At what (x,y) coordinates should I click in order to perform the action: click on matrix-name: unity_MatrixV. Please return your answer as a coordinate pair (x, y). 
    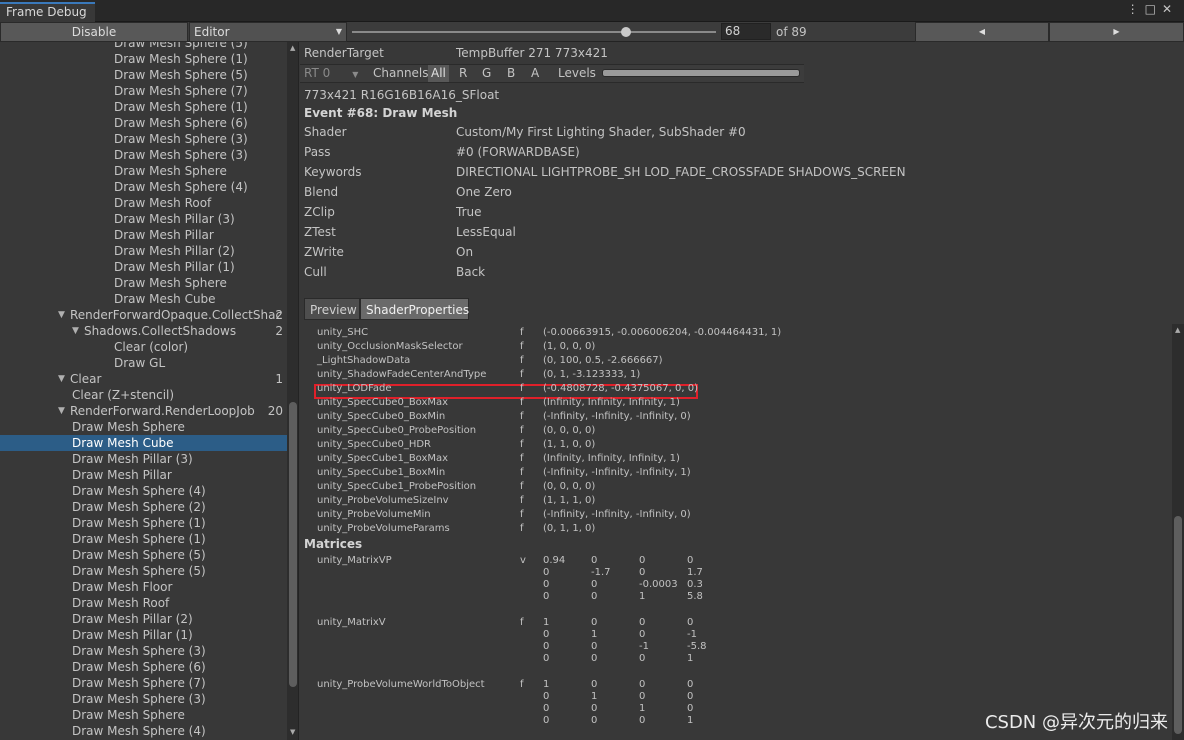
    Looking at the image, I should click on (351, 622).